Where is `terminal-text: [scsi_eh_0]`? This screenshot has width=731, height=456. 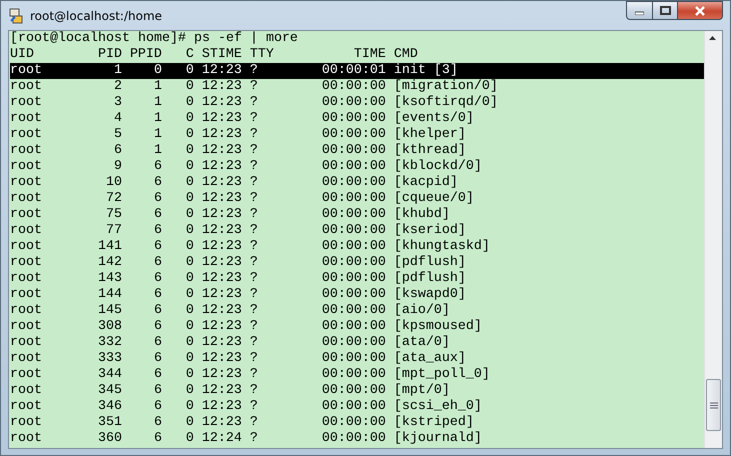 terminal-text: [scsi_eh_0] is located at coordinates (438, 407).